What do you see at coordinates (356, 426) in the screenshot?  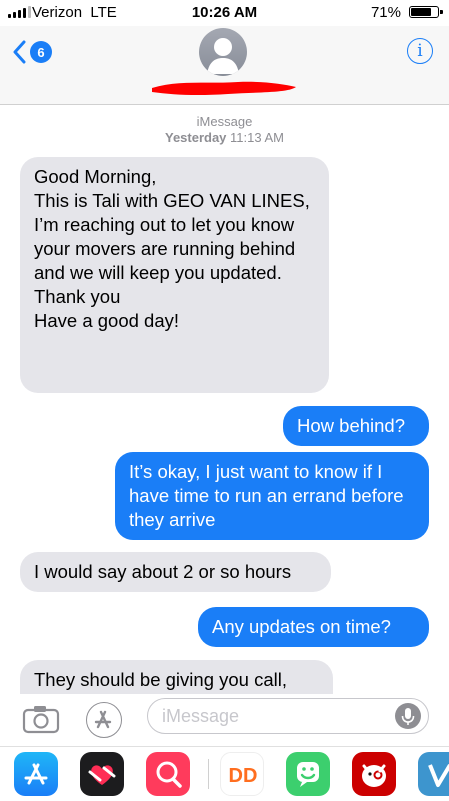 I see `message-bubble-outgoing: How behind?` at bounding box center [356, 426].